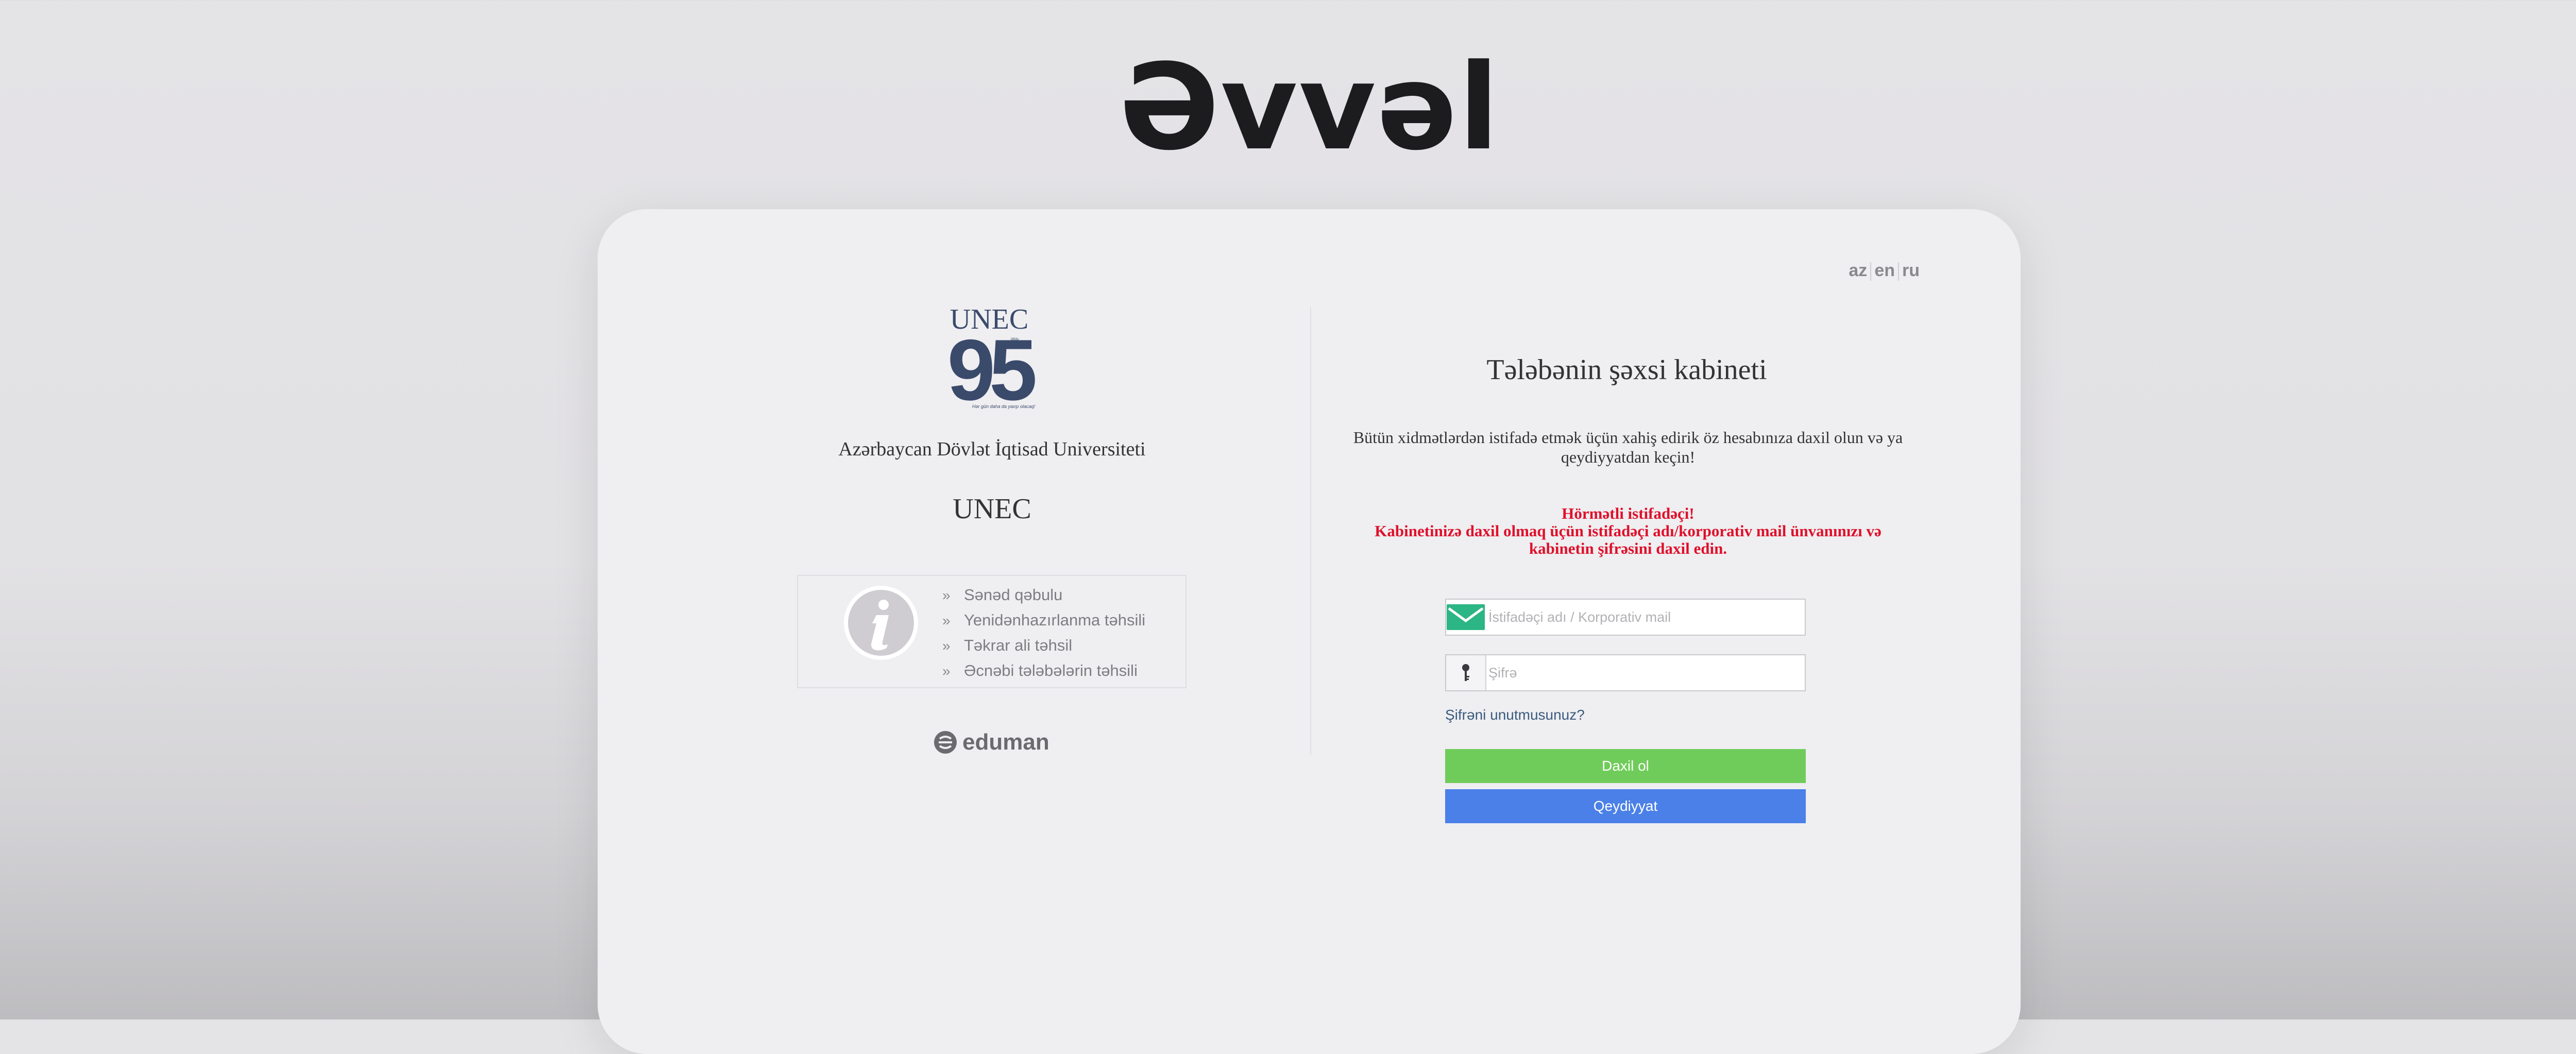  What do you see at coordinates (1013, 595) in the screenshot?
I see `info-link-label: Sənəd qəbulu` at bounding box center [1013, 595].